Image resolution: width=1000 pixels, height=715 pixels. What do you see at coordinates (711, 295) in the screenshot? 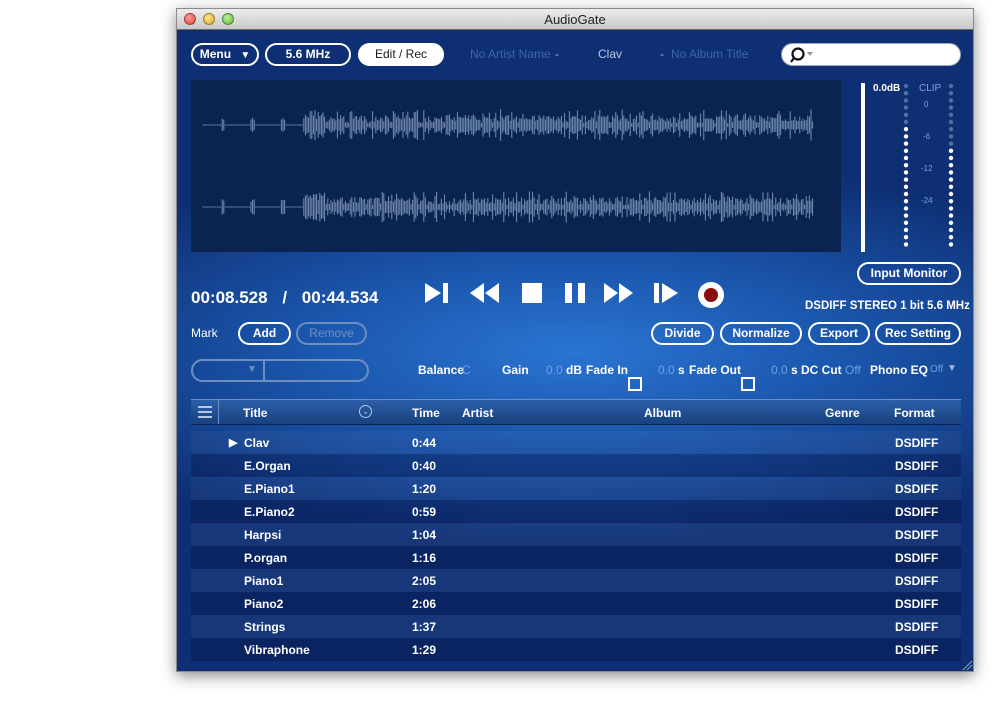
I see `record-button` at bounding box center [711, 295].